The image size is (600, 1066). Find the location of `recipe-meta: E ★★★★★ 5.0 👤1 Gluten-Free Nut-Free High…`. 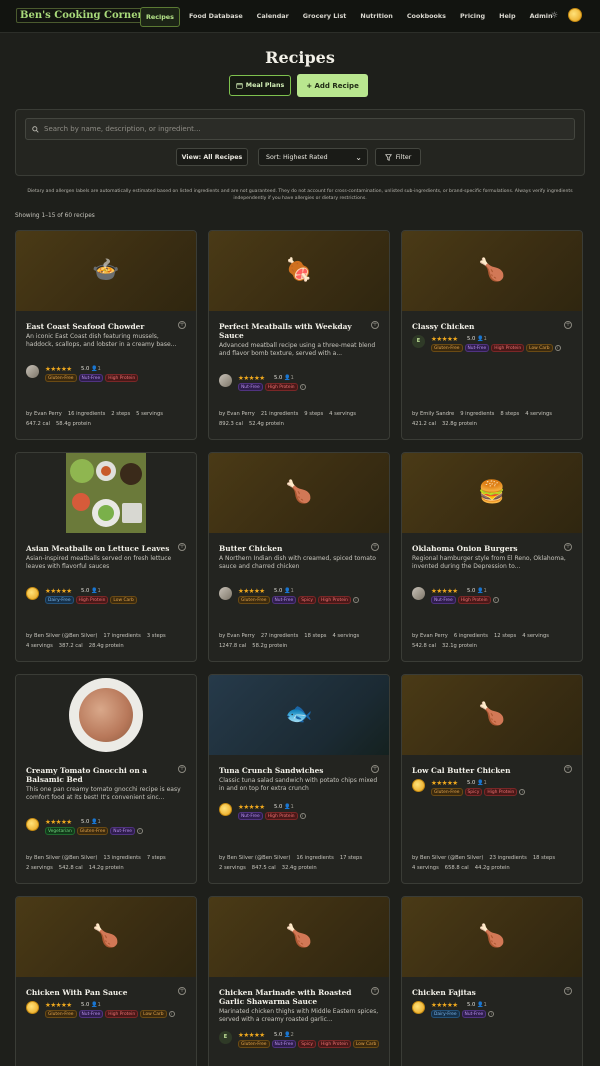

recipe-meta: E ★★★★★ 5.0 👤1 Gluten-Free Nut-Free High… is located at coordinates (494, 344).